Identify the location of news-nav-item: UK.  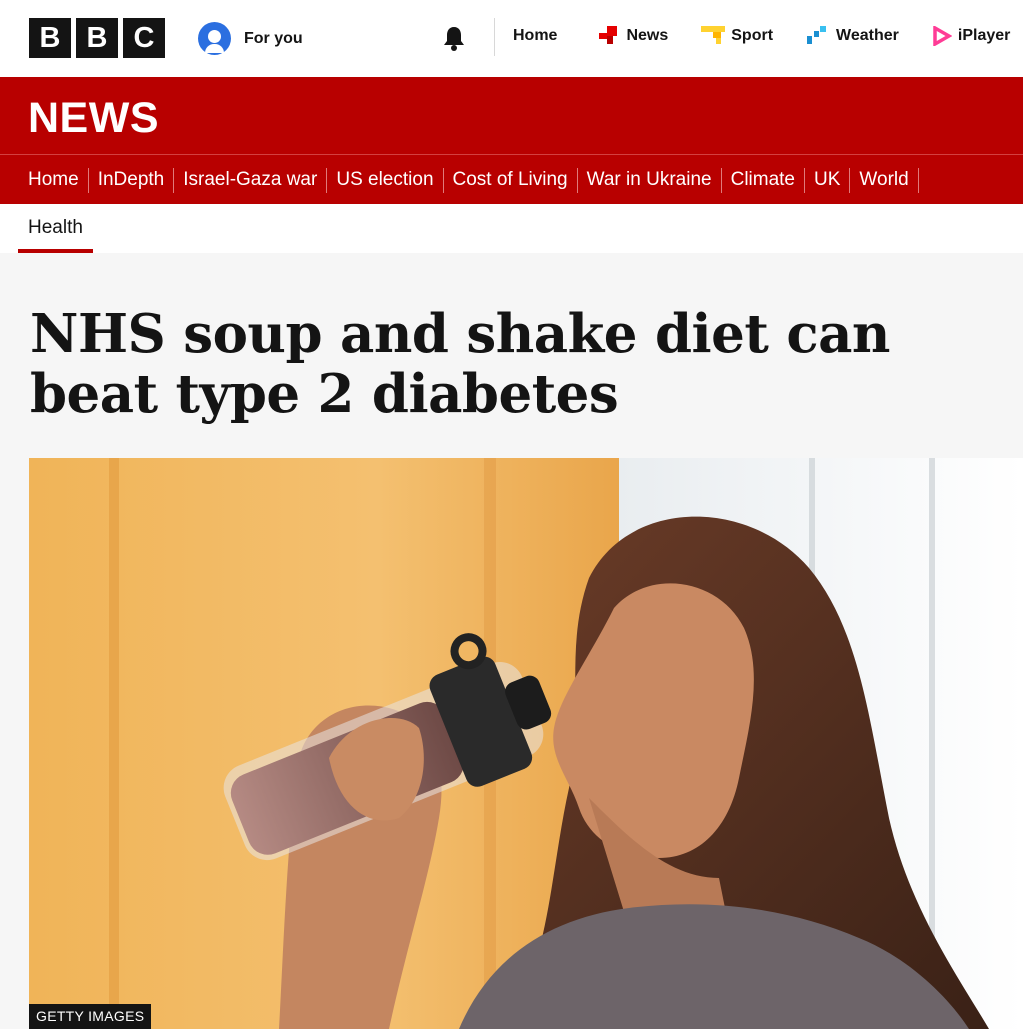
(818, 180).